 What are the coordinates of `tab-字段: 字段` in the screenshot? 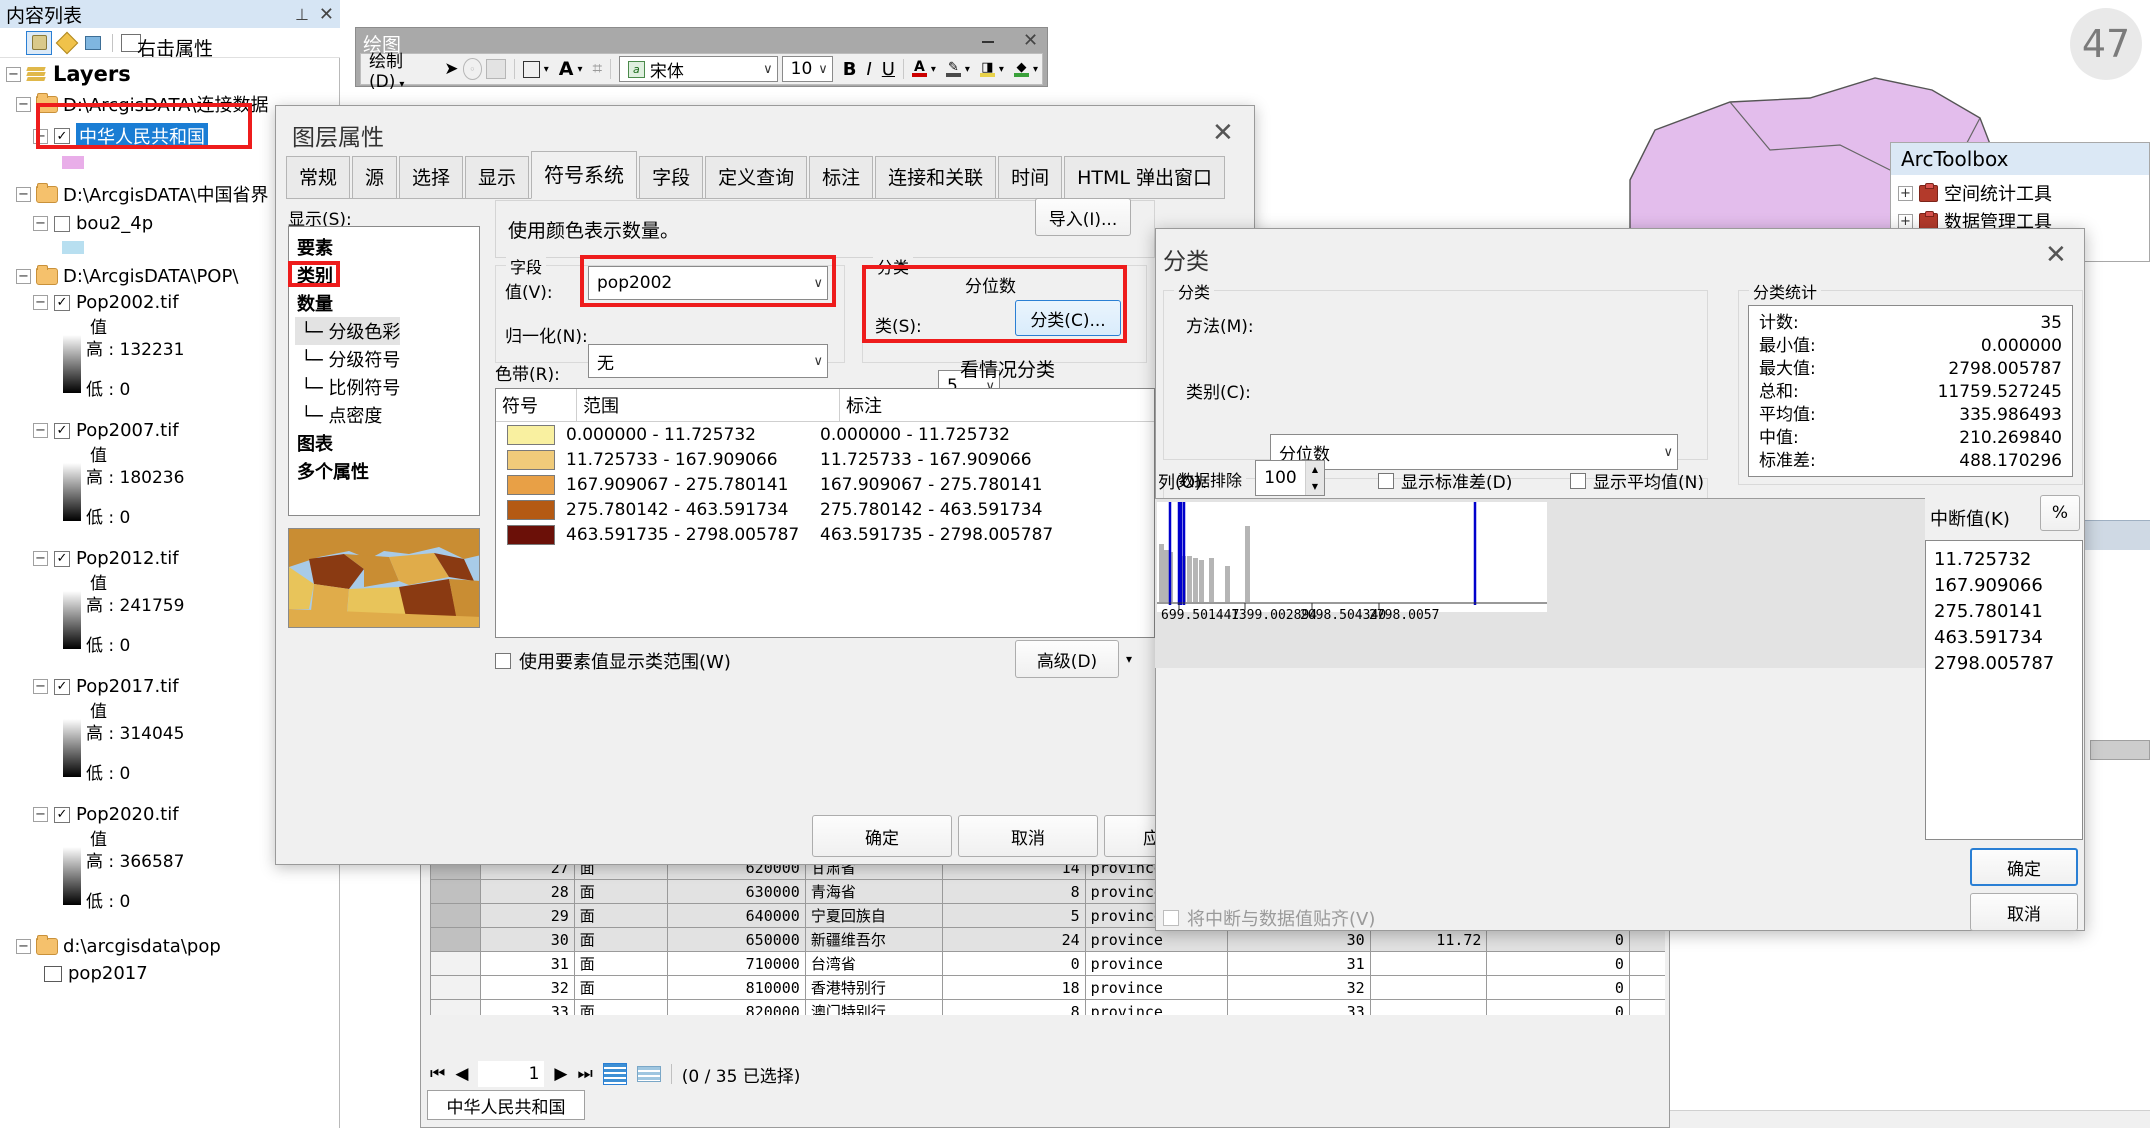 It's located at (671, 177).